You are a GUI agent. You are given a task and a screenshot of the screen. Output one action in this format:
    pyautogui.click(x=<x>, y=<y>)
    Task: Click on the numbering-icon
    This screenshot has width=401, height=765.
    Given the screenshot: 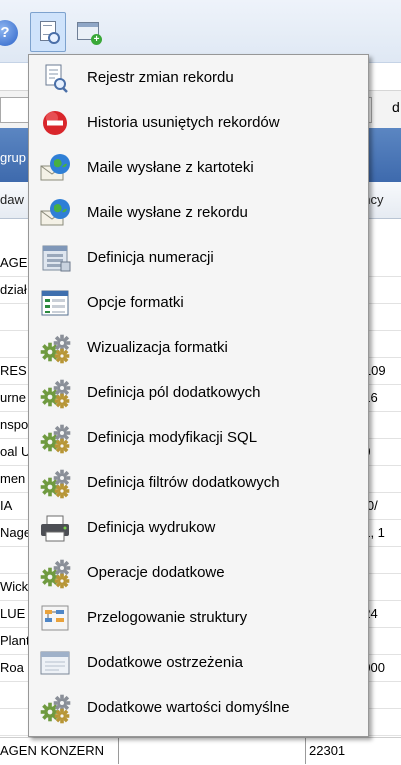 What is the action you would take?
    pyautogui.click(x=55, y=258)
    